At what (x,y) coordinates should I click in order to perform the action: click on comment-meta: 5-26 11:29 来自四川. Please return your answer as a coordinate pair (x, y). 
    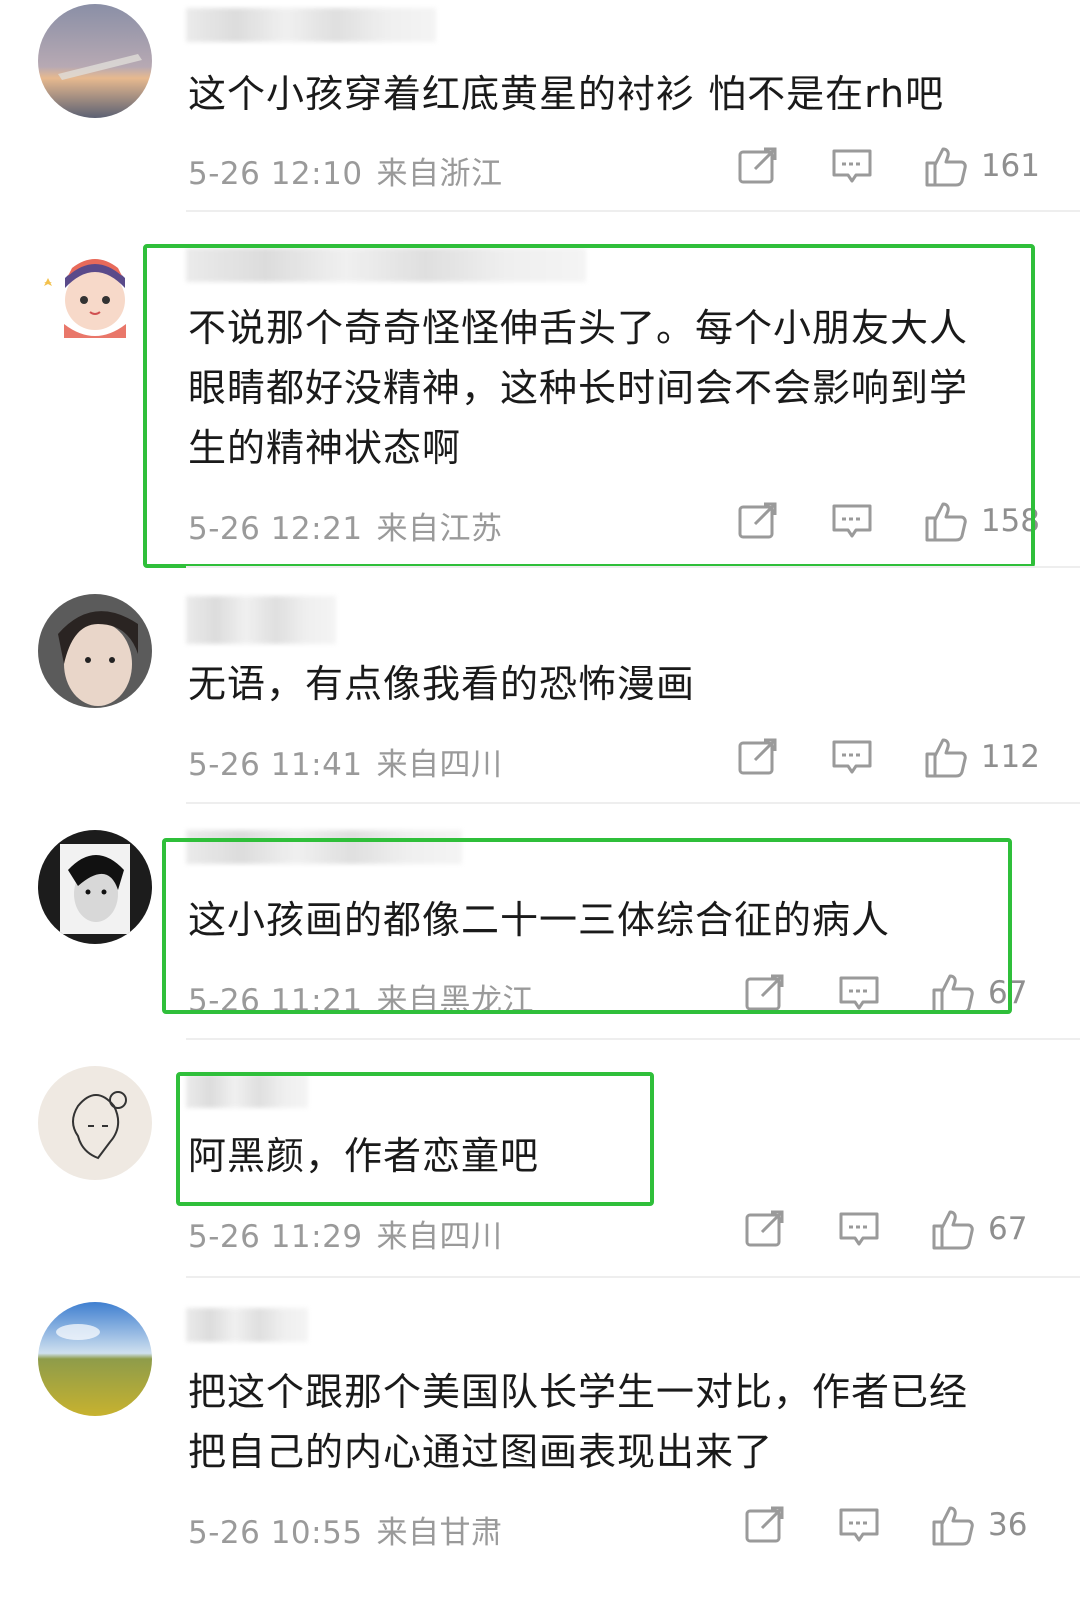
    Looking at the image, I should click on (345, 1233).